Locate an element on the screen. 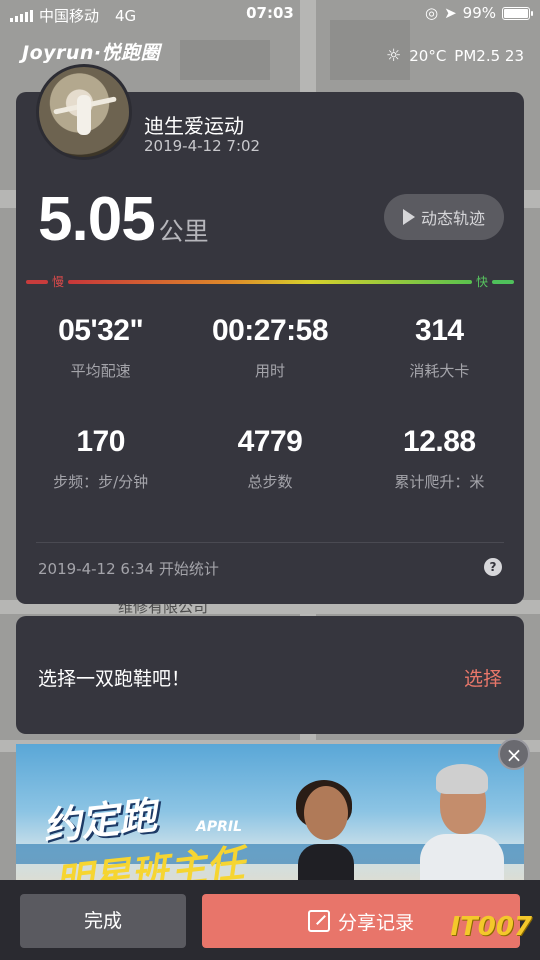  pace-slow-label: 慢 is located at coordinates (58, 282).